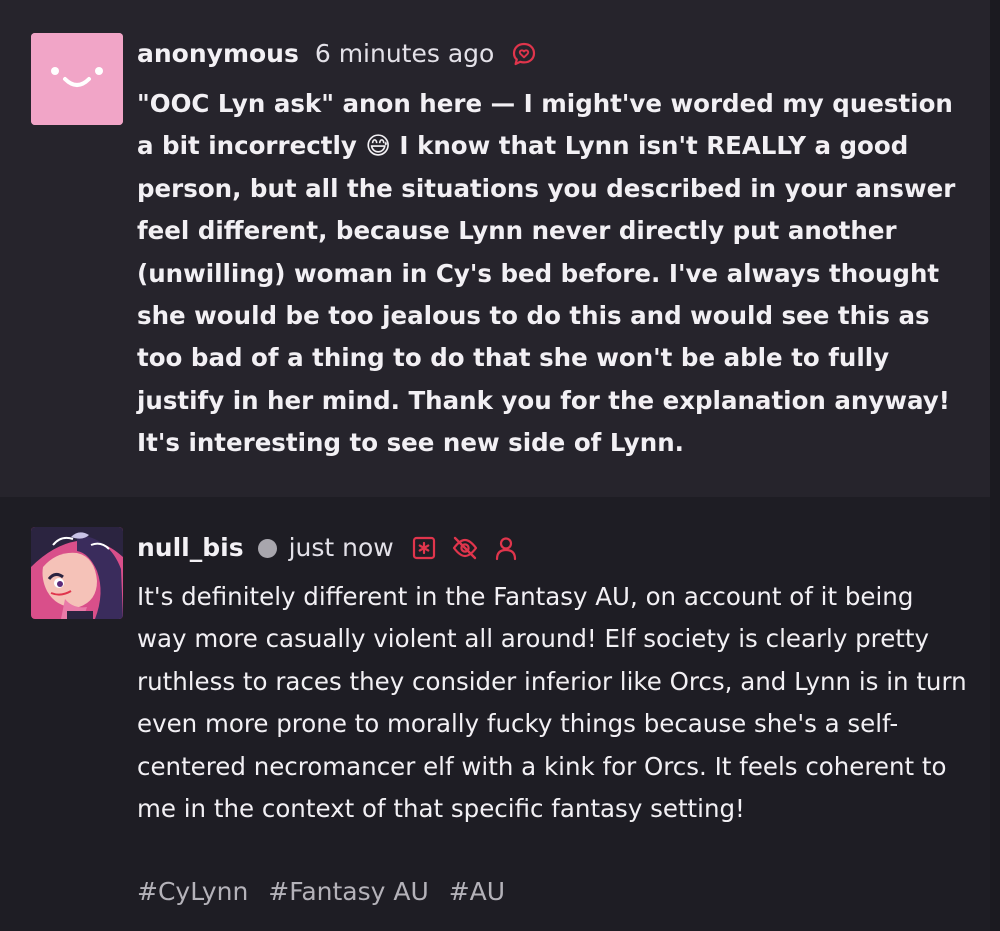 This screenshot has width=1000, height=931. I want to click on answer-header: null_bis just now, so click(328, 548).